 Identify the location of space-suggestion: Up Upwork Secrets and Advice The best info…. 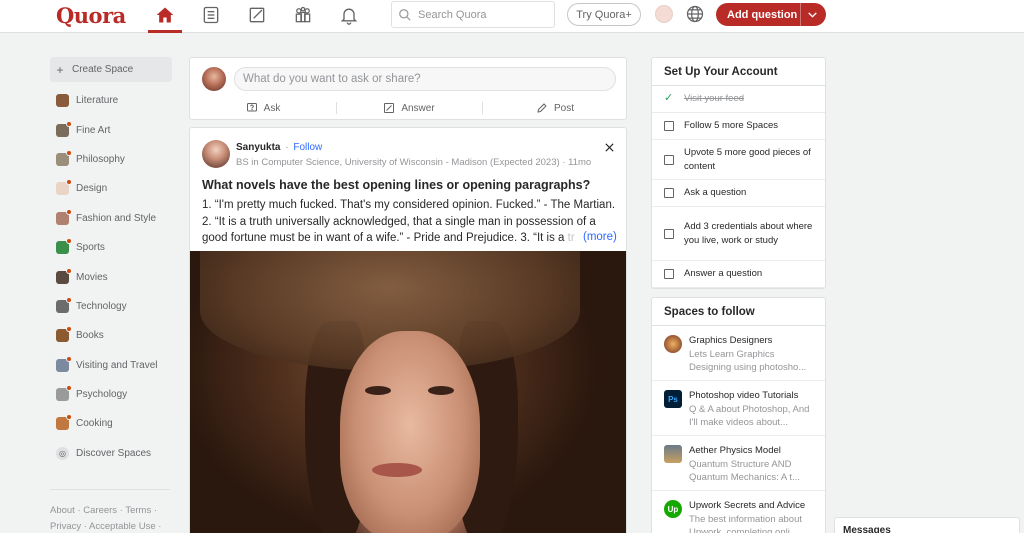
(738, 512).